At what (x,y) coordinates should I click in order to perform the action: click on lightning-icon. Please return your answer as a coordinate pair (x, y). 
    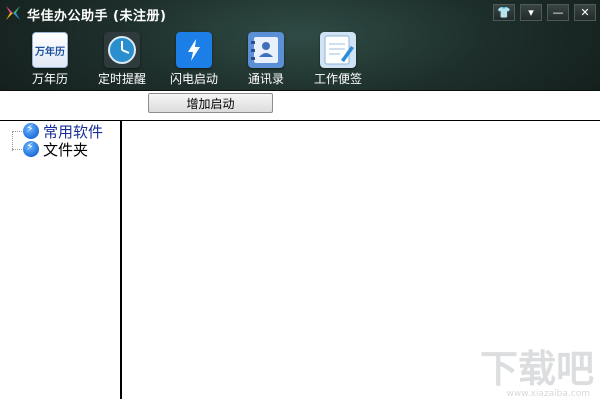
    Looking at the image, I should click on (194, 50).